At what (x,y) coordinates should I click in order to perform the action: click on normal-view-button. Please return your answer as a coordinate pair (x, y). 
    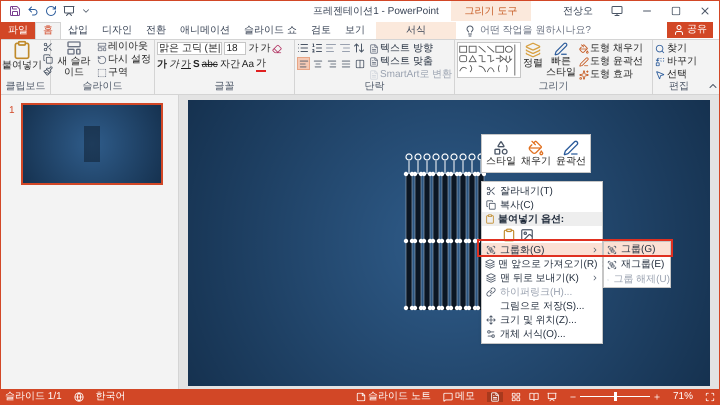
    Looking at the image, I should click on (494, 397).